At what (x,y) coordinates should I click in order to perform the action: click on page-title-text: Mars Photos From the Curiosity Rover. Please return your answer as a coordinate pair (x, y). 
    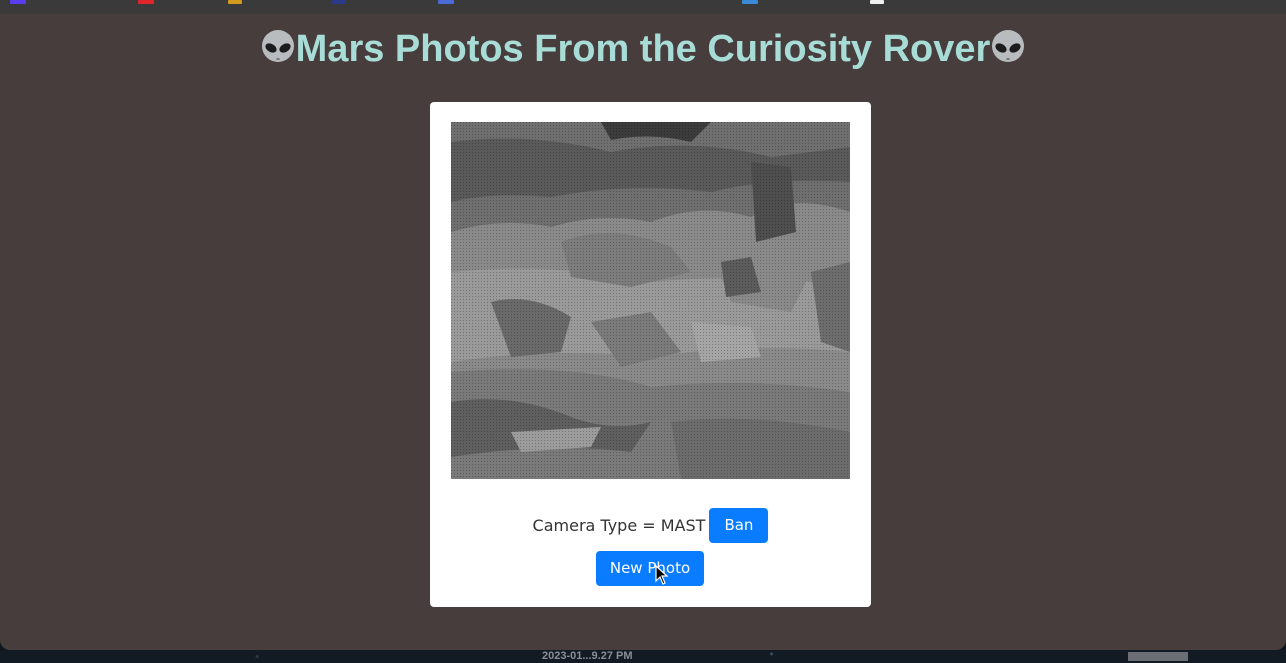
    Looking at the image, I should click on (643, 49).